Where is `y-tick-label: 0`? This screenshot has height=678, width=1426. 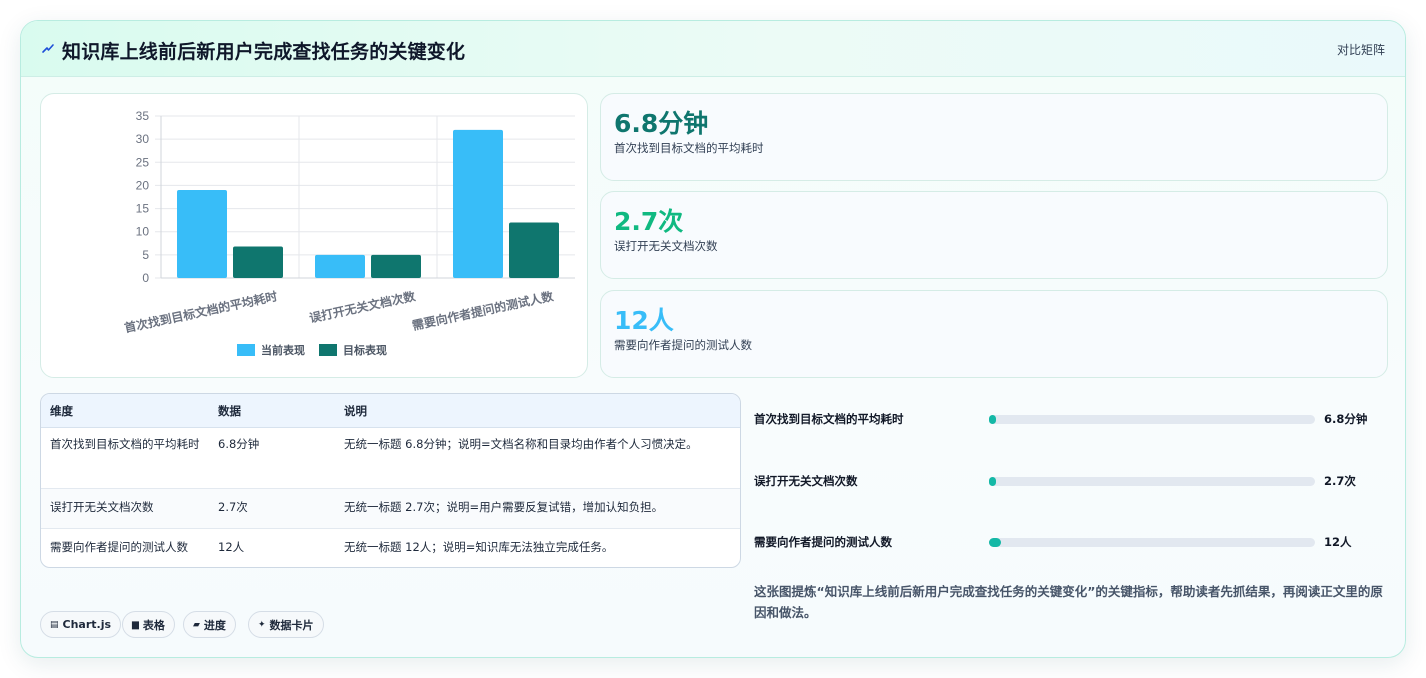
y-tick-label: 0 is located at coordinates (145, 278).